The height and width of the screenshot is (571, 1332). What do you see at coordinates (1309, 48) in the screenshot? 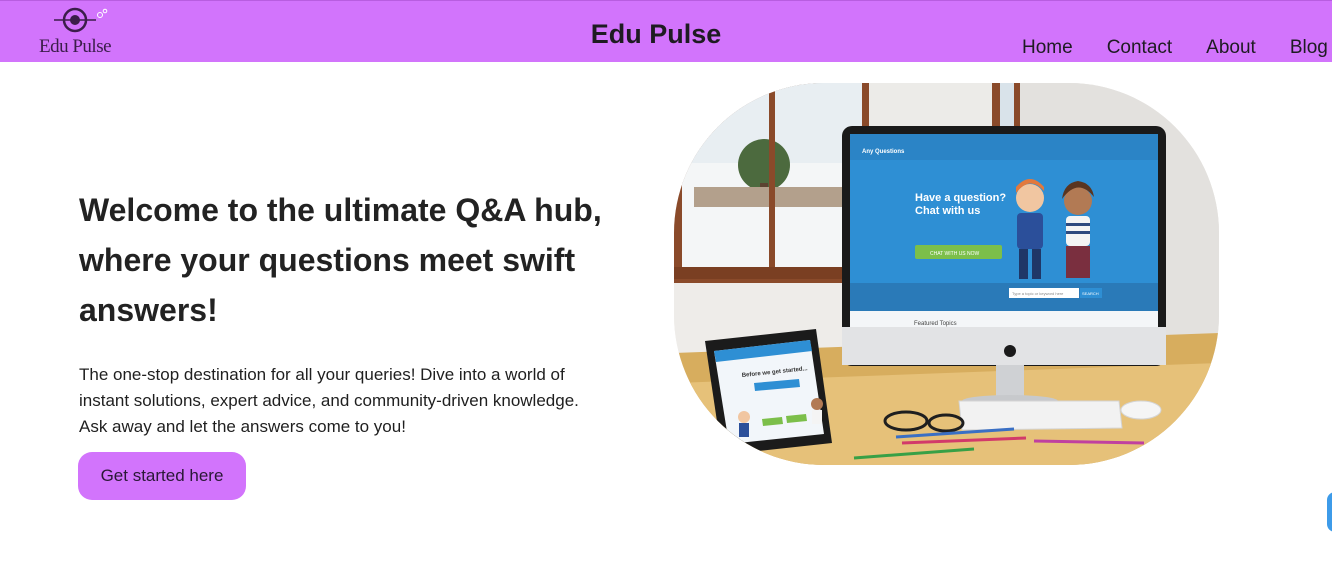
I see `nav-link-blog: Blog` at bounding box center [1309, 48].